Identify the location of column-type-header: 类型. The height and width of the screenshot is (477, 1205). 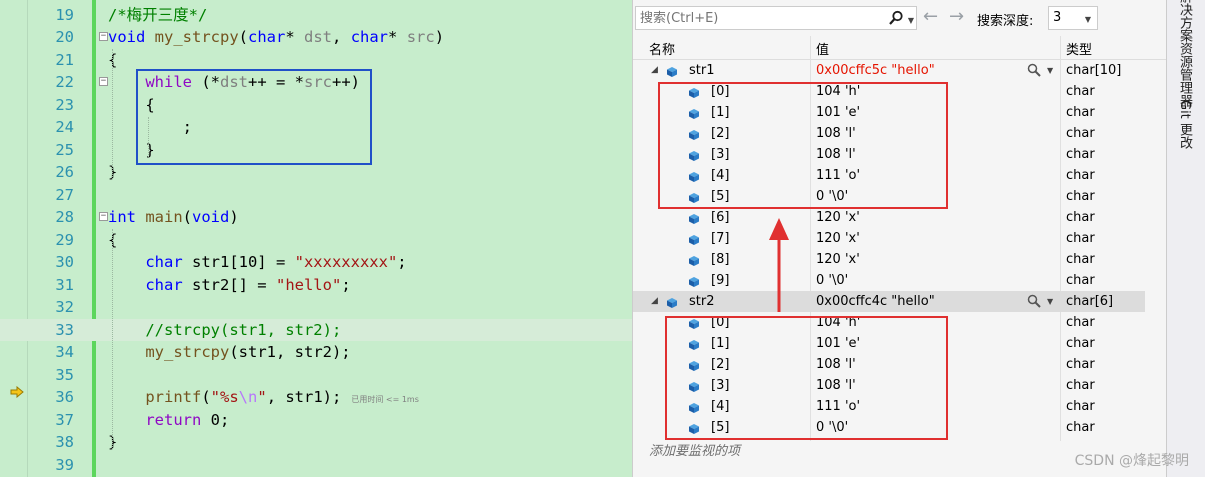
(1079, 48).